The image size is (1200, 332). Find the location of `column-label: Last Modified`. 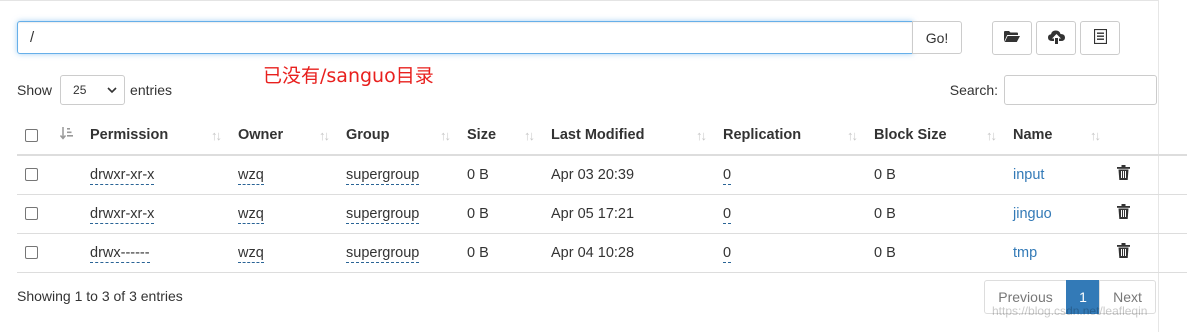

column-label: Last Modified is located at coordinates (598, 135).